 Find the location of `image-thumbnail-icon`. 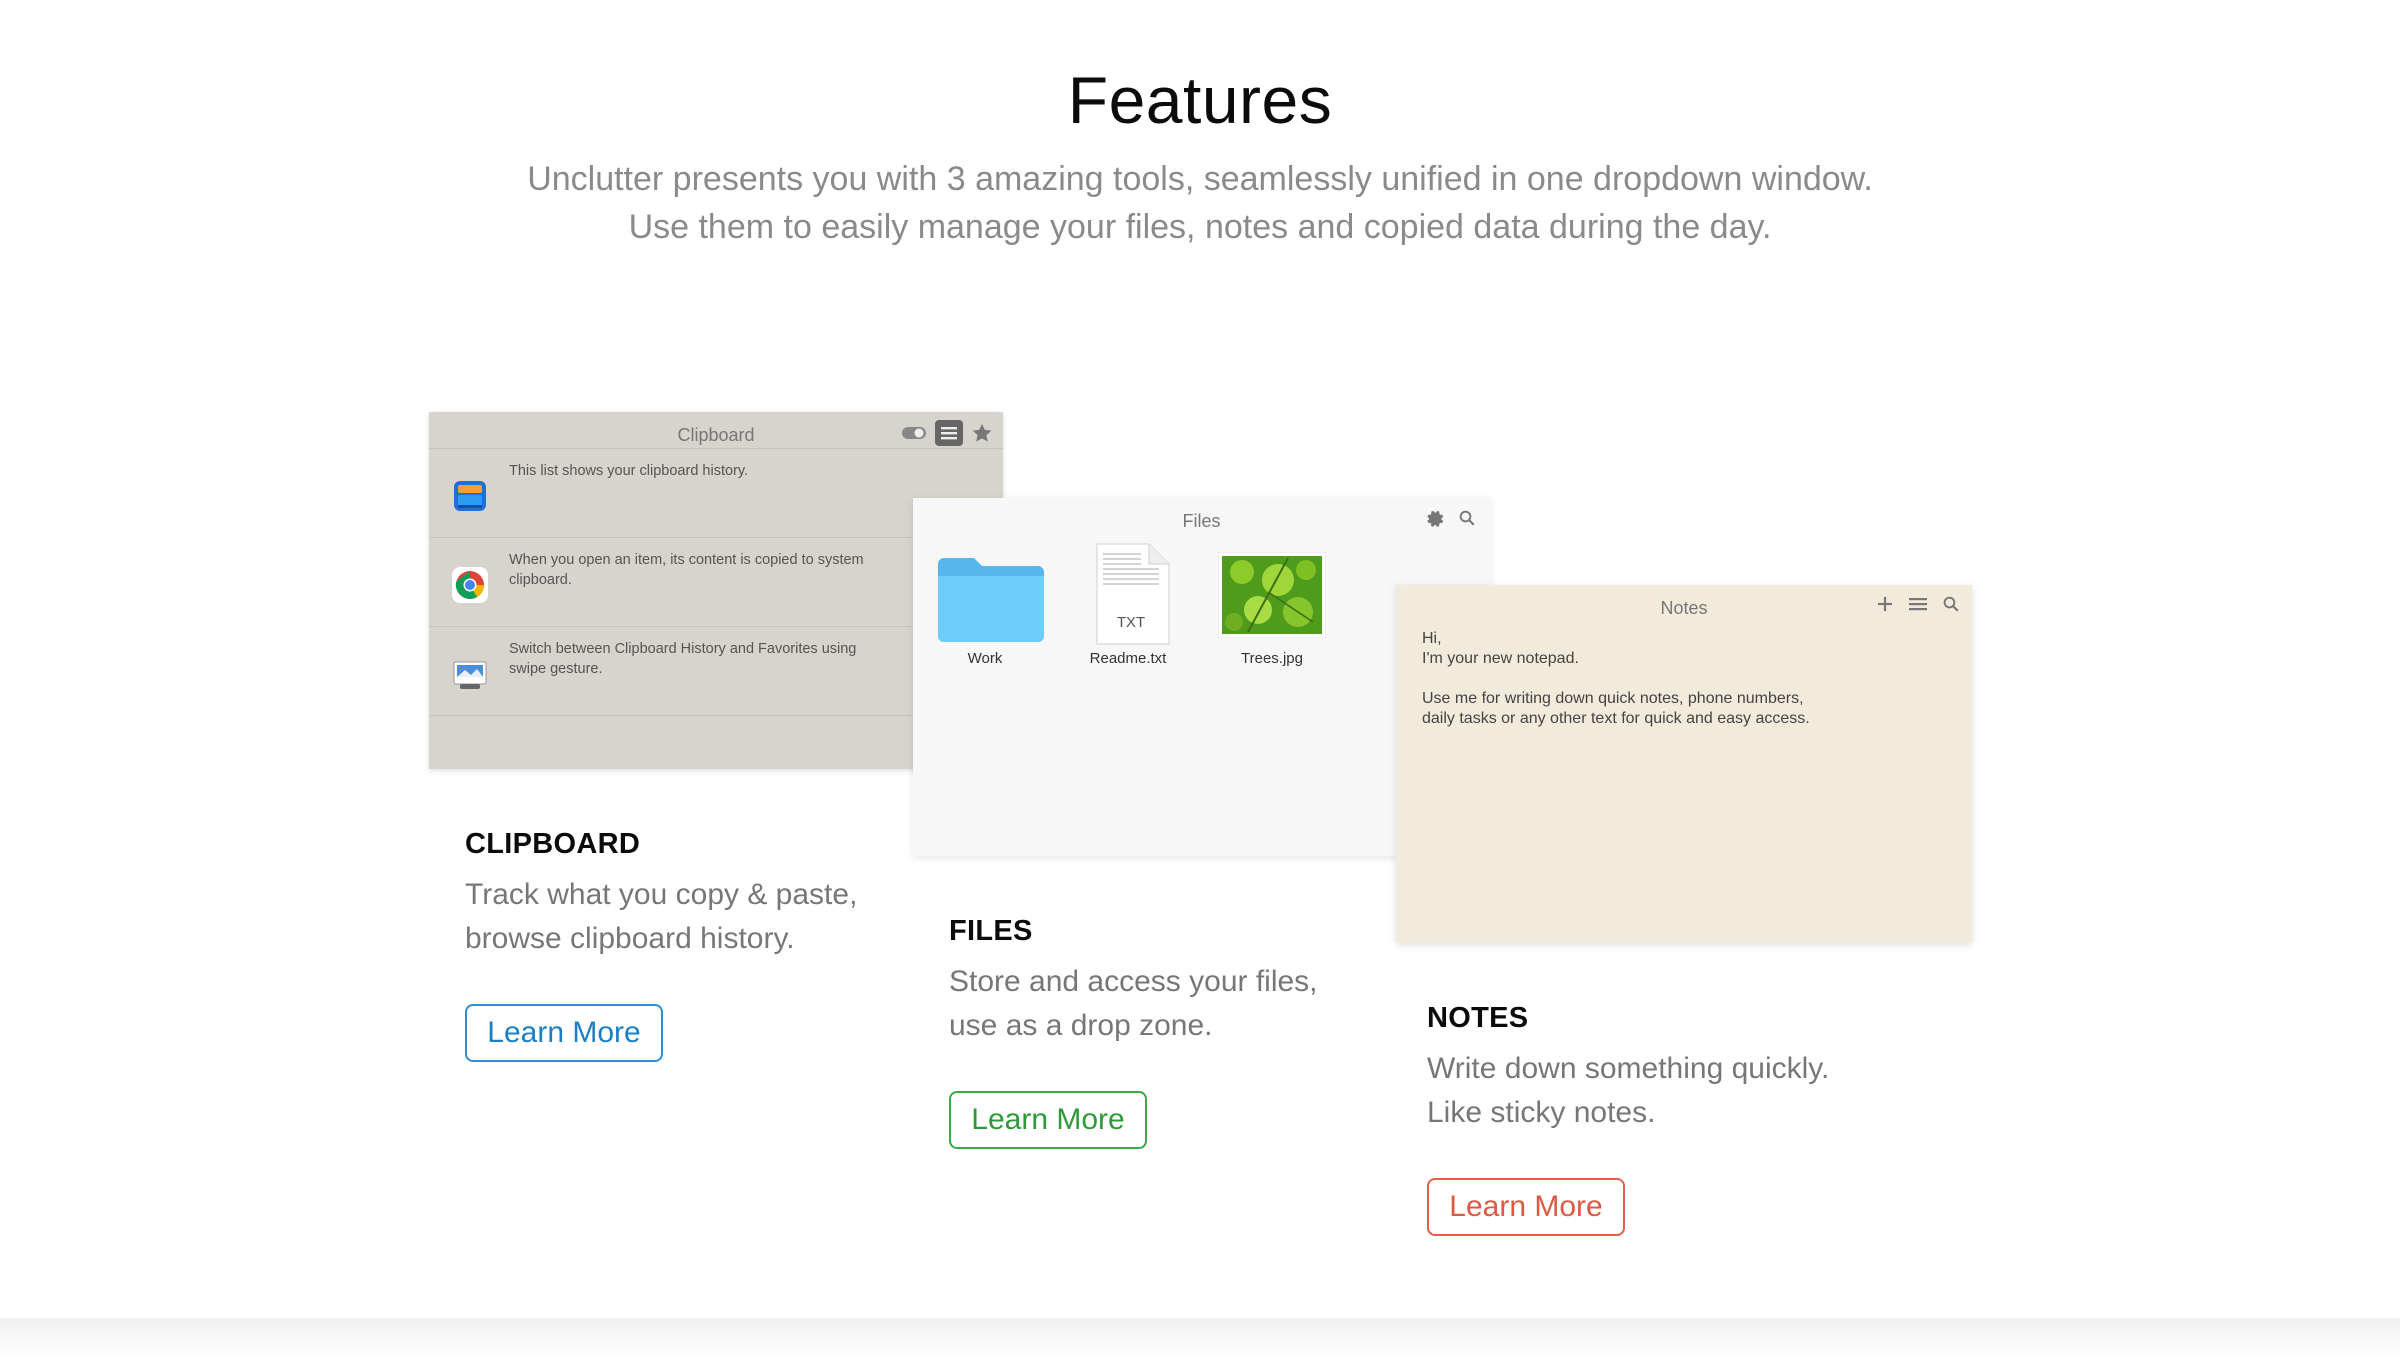

image-thumbnail-icon is located at coordinates (1272, 597).